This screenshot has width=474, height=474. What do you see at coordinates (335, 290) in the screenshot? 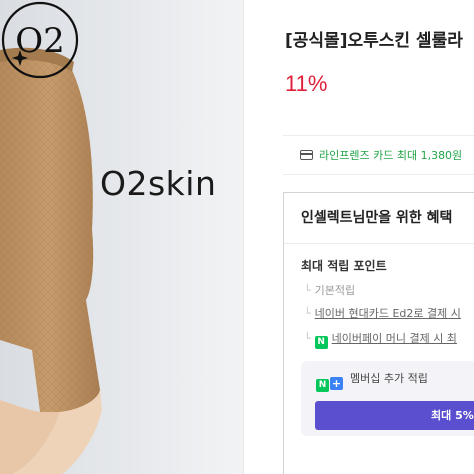
I see `point-item-label: 기본적립` at bounding box center [335, 290].